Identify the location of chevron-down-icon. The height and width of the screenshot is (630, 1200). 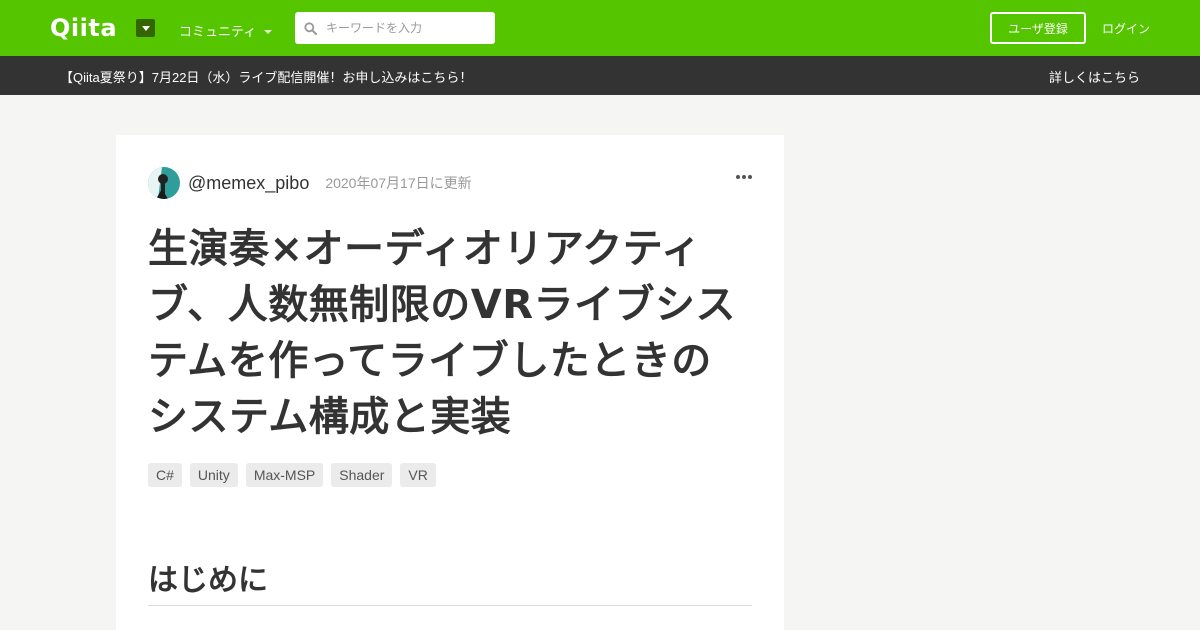
(268, 31).